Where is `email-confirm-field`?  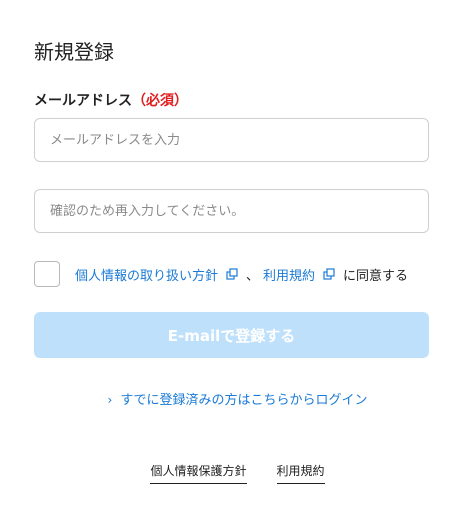
email-confirm-field is located at coordinates (231, 211).